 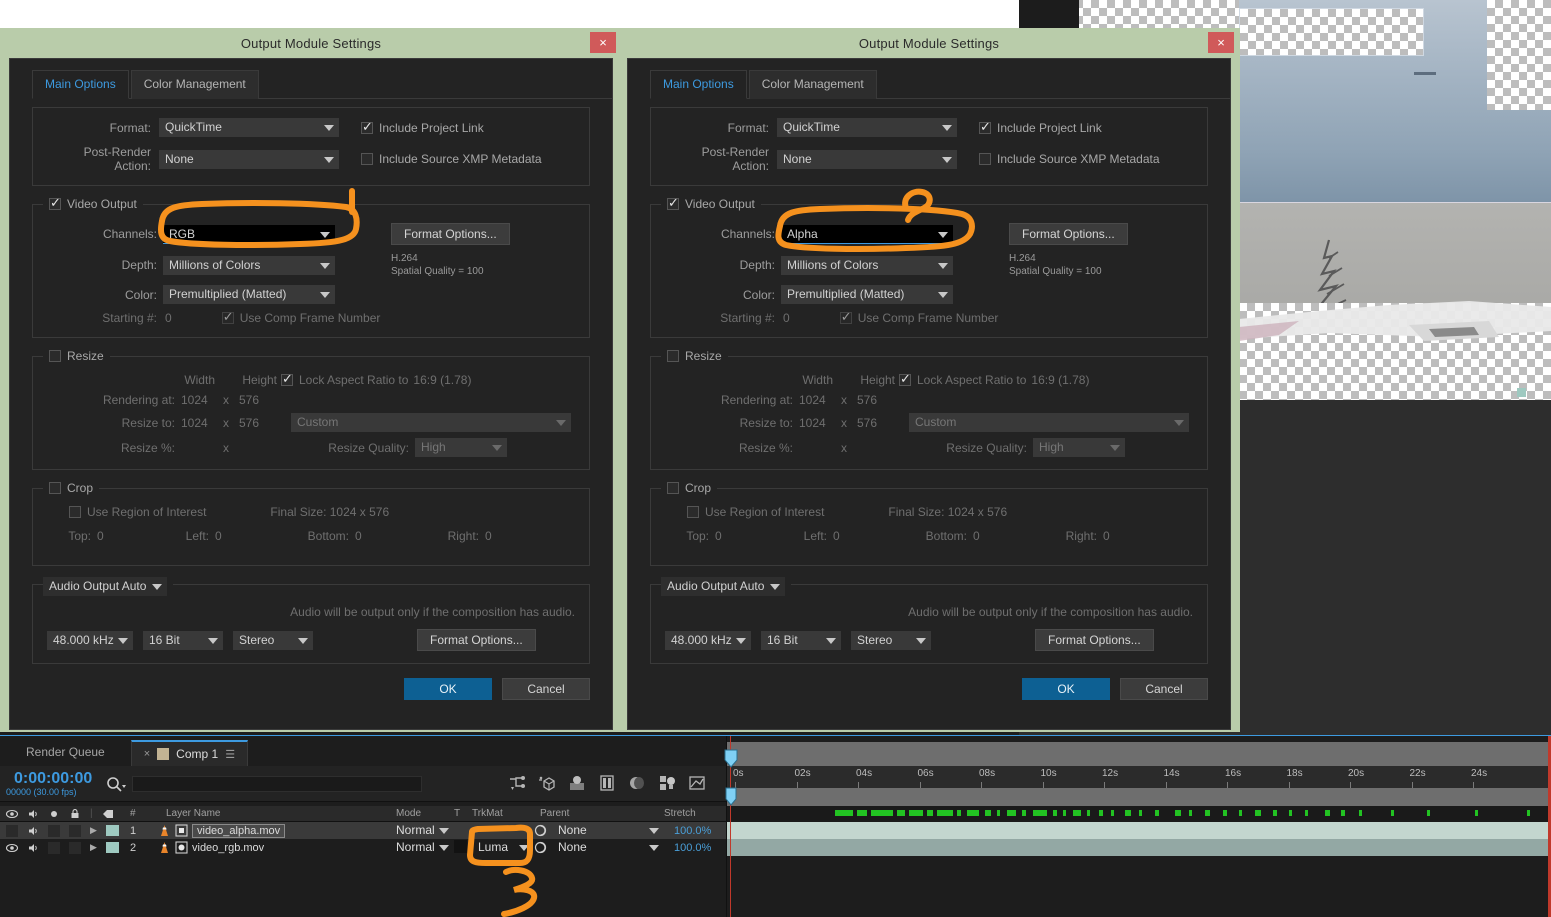 I want to click on channels-alpha-dropdown: Alpha, so click(x=867, y=234).